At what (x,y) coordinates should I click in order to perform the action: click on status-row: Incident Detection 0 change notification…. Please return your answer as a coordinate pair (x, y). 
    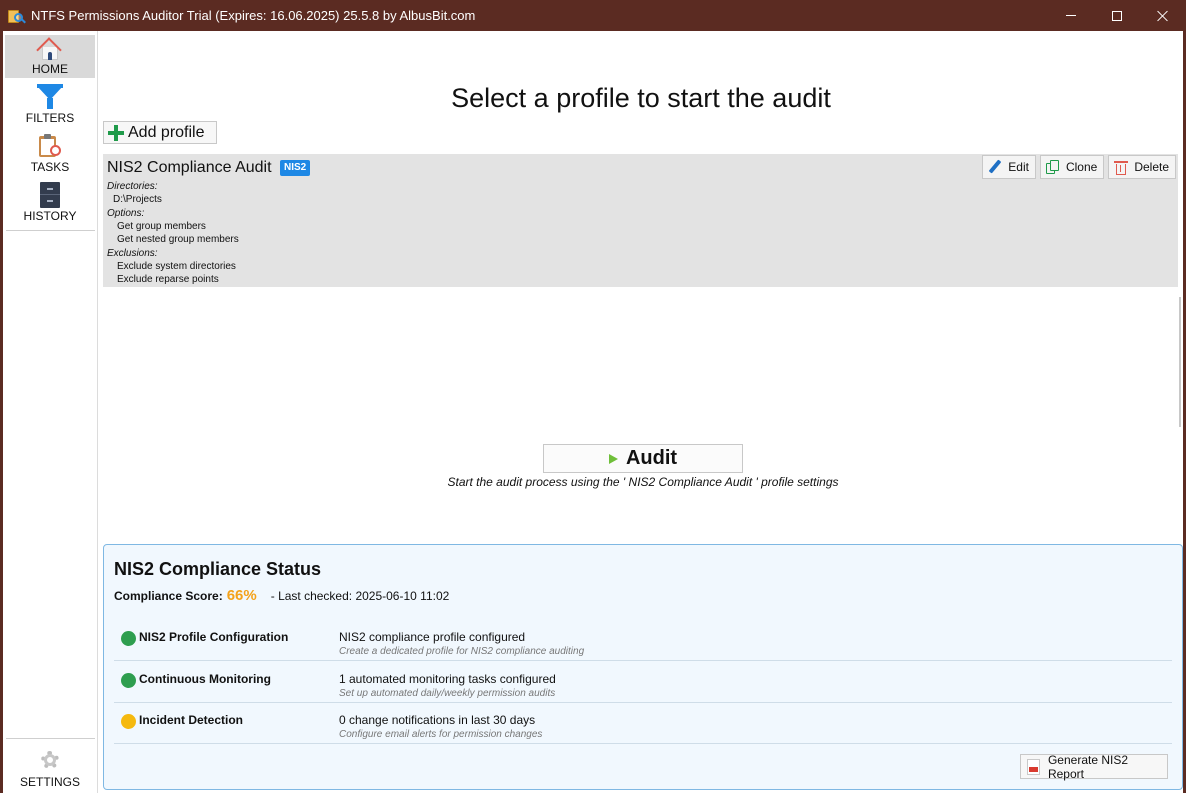
    Looking at the image, I should click on (643, 723).